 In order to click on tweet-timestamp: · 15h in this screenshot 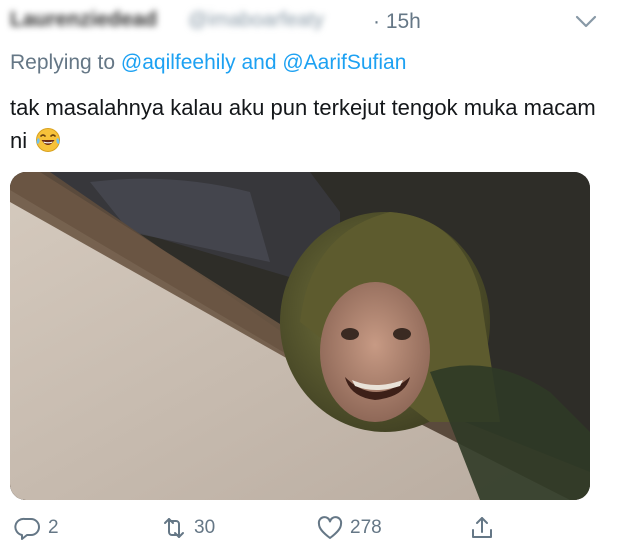, I will do `click(397, 22)`.